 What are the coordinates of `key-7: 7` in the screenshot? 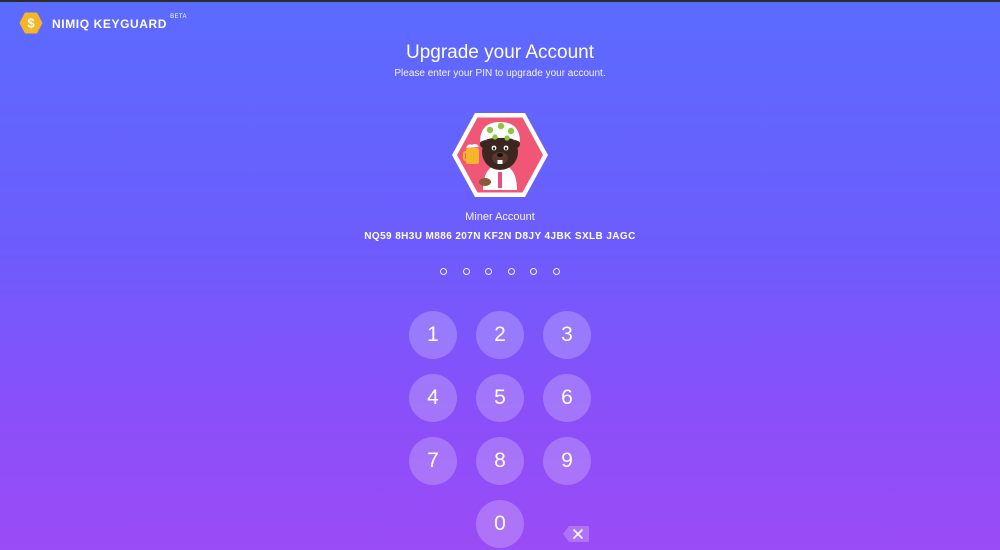 It's located at (433, 461).